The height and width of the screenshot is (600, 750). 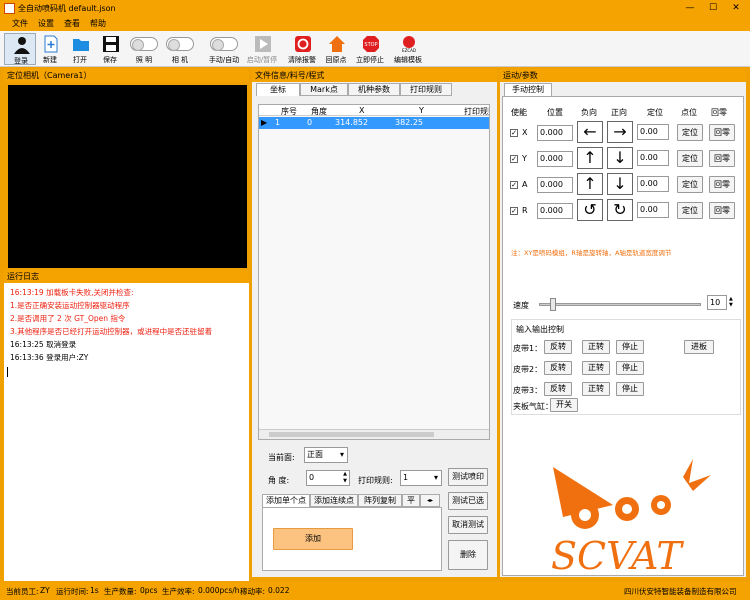 I want to click on face-select: 正面 ▾, so click(x=326, y=455).